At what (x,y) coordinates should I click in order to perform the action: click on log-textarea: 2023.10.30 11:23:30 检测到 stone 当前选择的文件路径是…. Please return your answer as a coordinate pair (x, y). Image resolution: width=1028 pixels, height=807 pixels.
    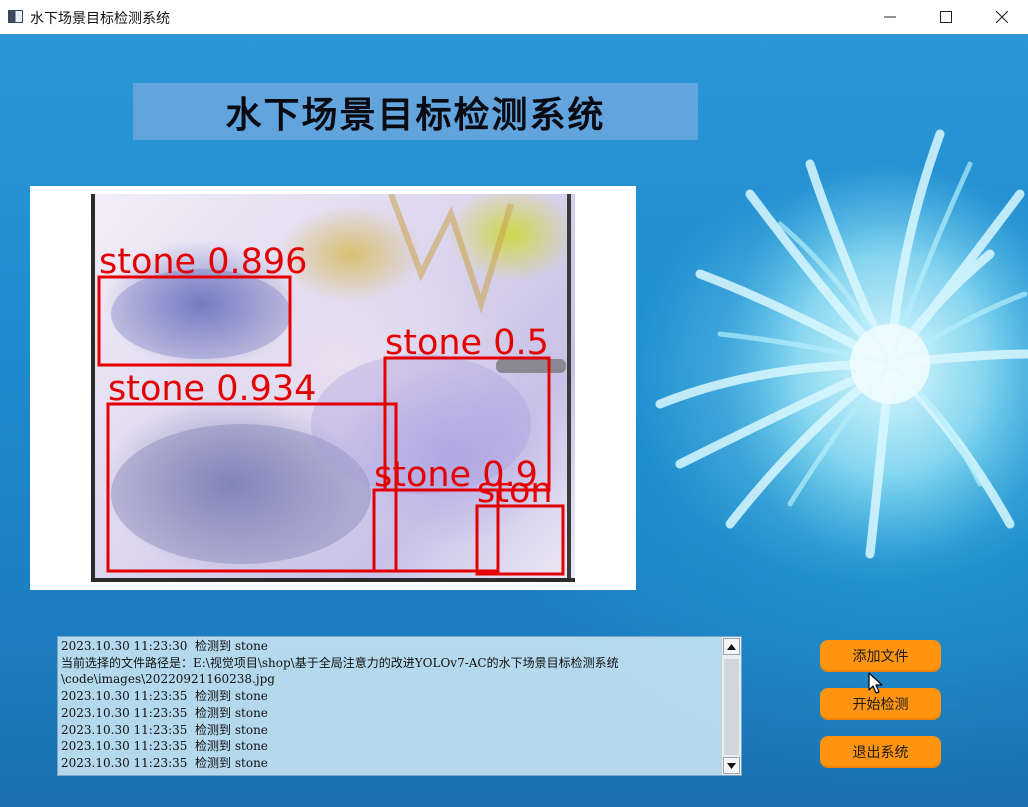
    Looking at the image, I should click on (399, 706).